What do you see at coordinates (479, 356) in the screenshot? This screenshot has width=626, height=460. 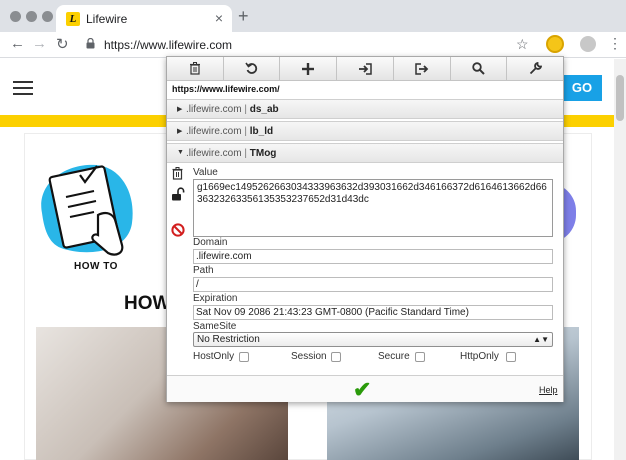 I see `httponly-label: HttpOnly` at bounding box center [479, 356].